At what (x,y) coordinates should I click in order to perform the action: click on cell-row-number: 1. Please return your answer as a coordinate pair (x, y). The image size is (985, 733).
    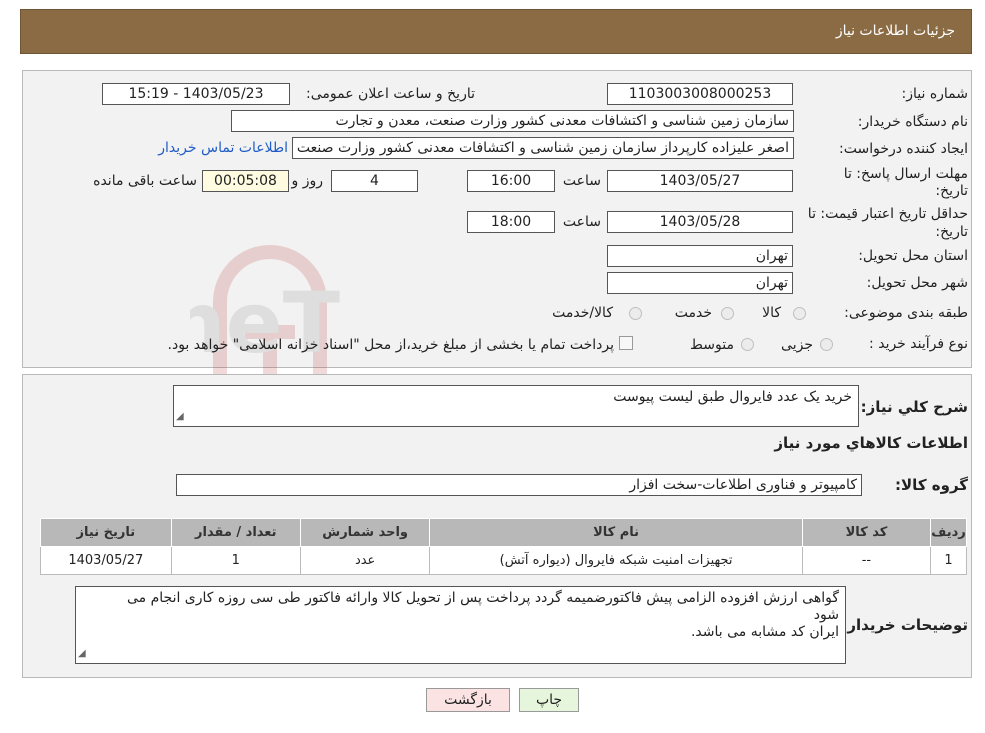
    Looking at the image, I should click on (948, 560).